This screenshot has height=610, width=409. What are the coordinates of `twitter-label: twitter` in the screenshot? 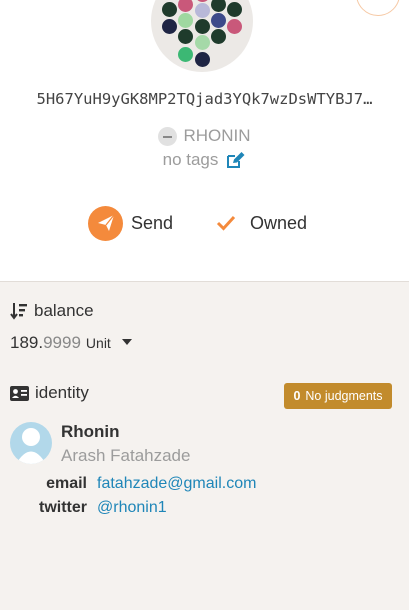 It's located at (63, 507).